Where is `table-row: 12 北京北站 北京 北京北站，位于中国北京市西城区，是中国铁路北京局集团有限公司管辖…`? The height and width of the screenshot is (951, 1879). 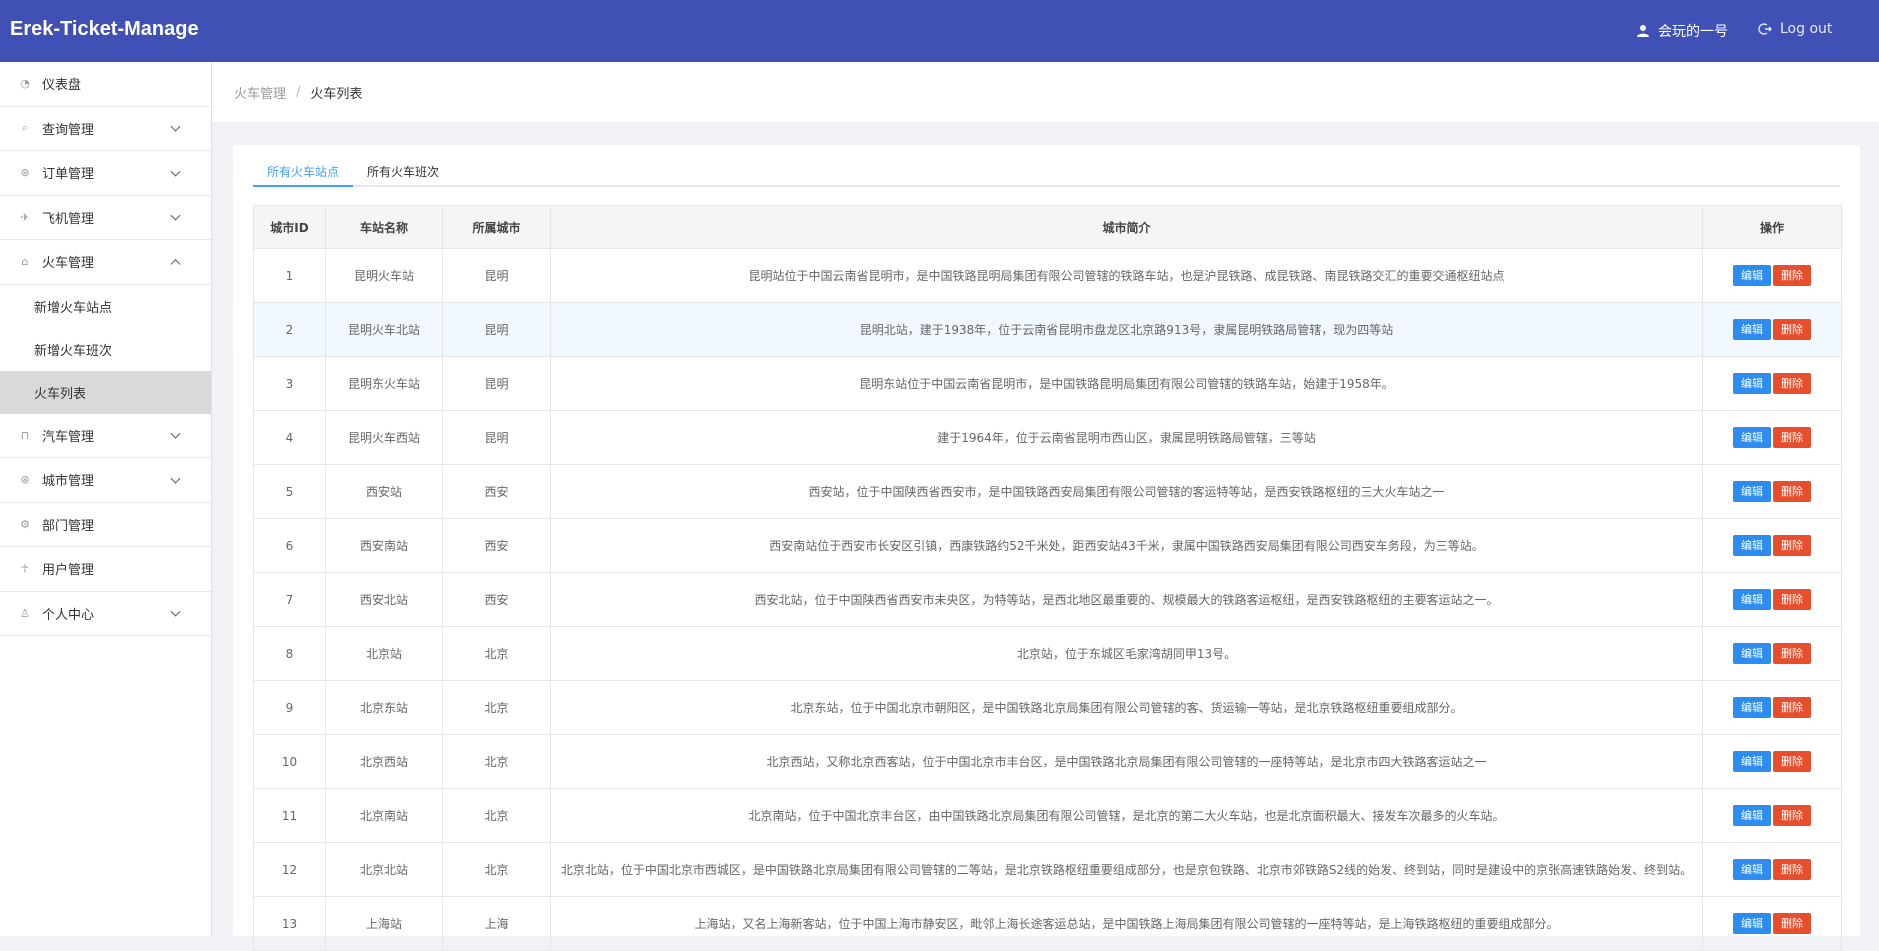
table-row: 12 北京北站 北京 北京北站，位于中国北京市西城区，是中国铁路北京局集团有限公司管辖… is located at coordinates (1047, 869).